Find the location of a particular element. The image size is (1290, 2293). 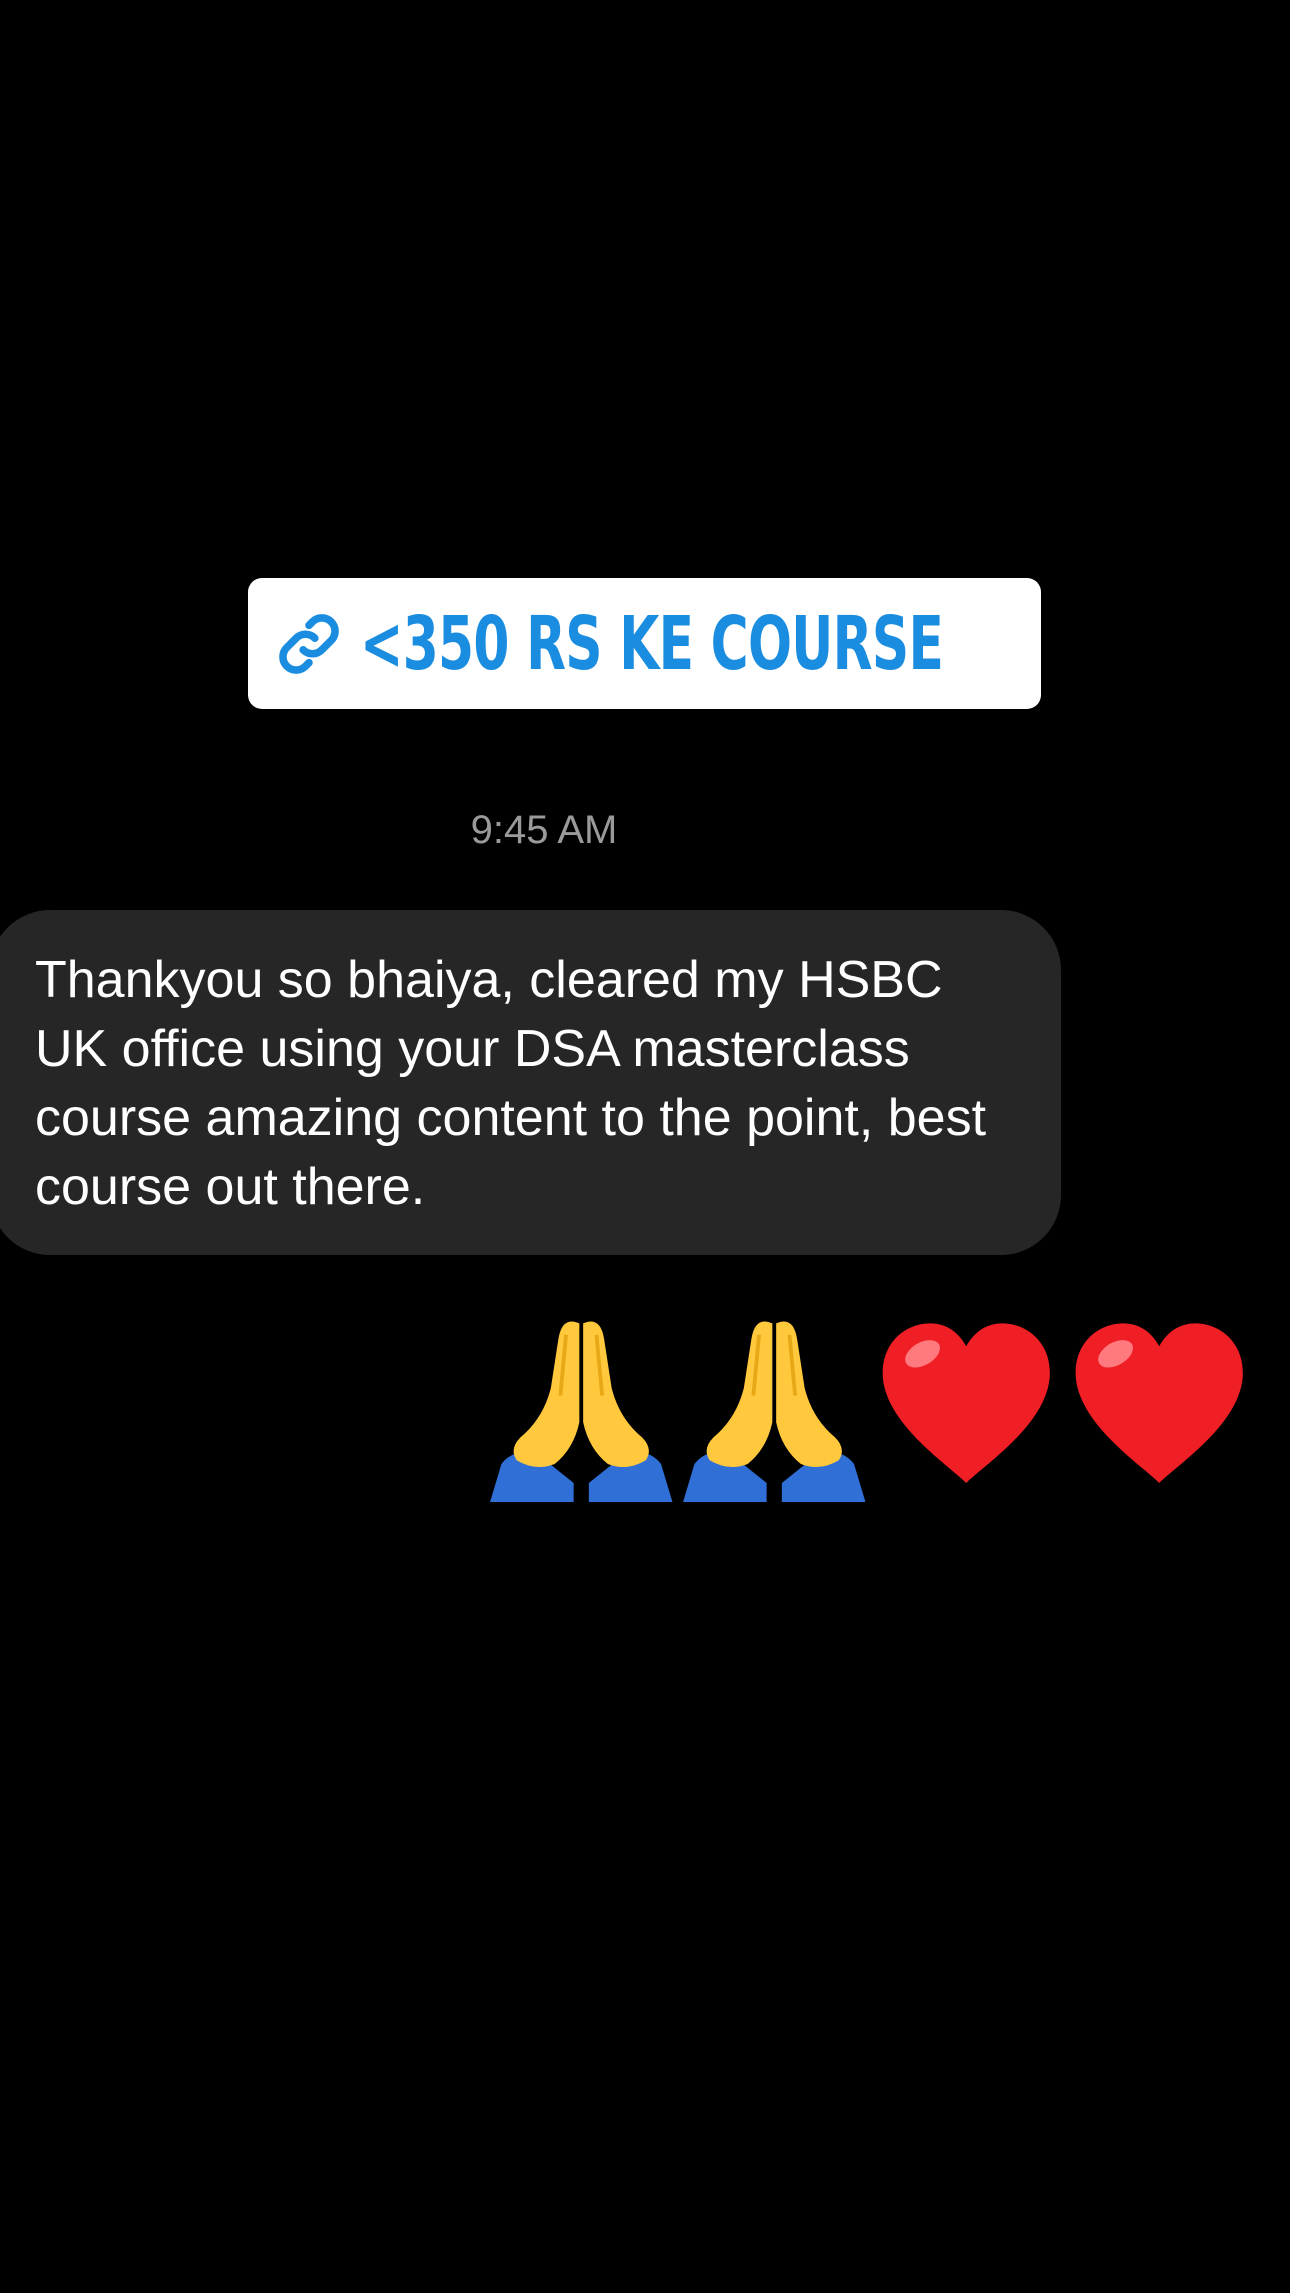

emoji-reactions is located at coordinates (870, 1407).